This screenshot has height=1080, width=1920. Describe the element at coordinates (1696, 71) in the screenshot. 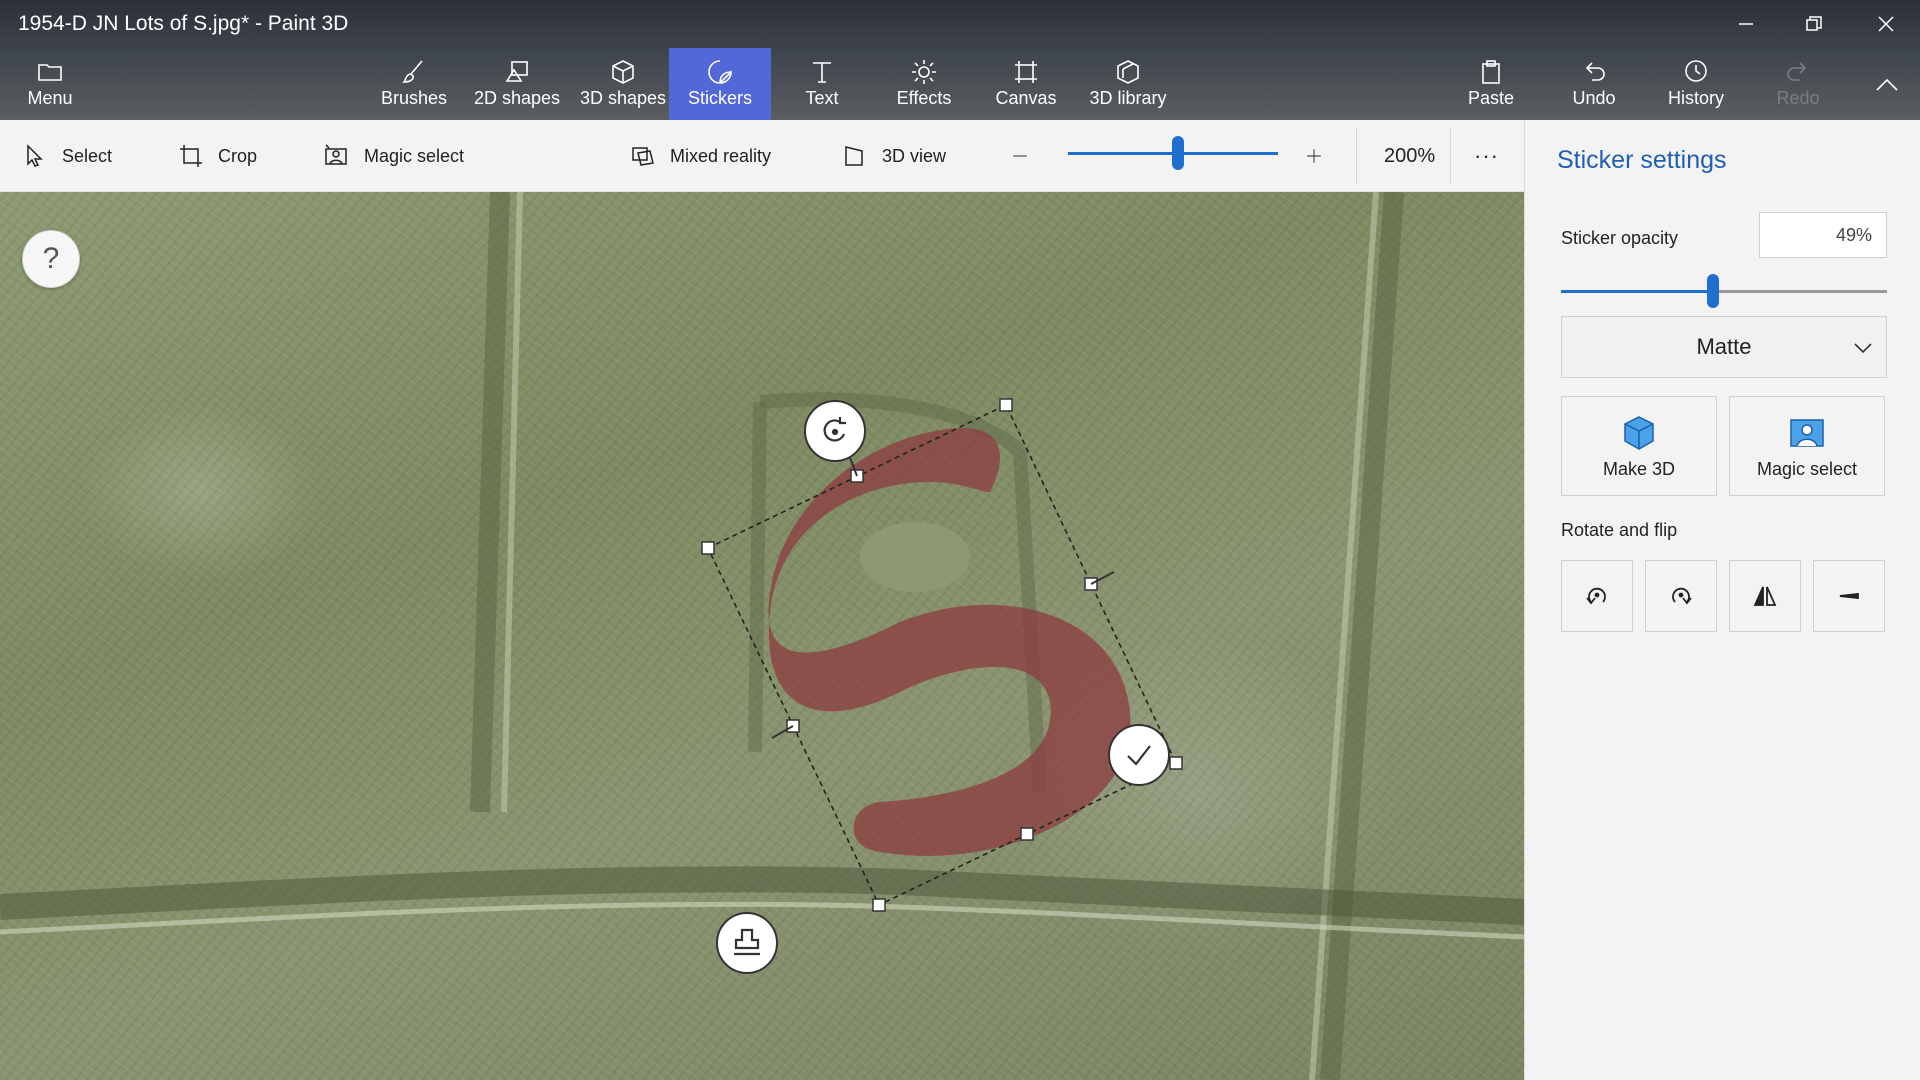

I see `history-icon` at that location.